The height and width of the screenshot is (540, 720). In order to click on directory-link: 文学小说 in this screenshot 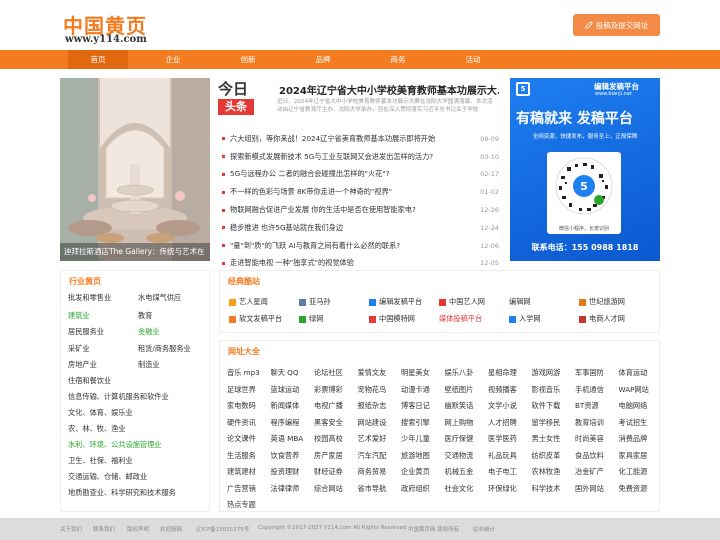, I will do `click(502, 406)`.